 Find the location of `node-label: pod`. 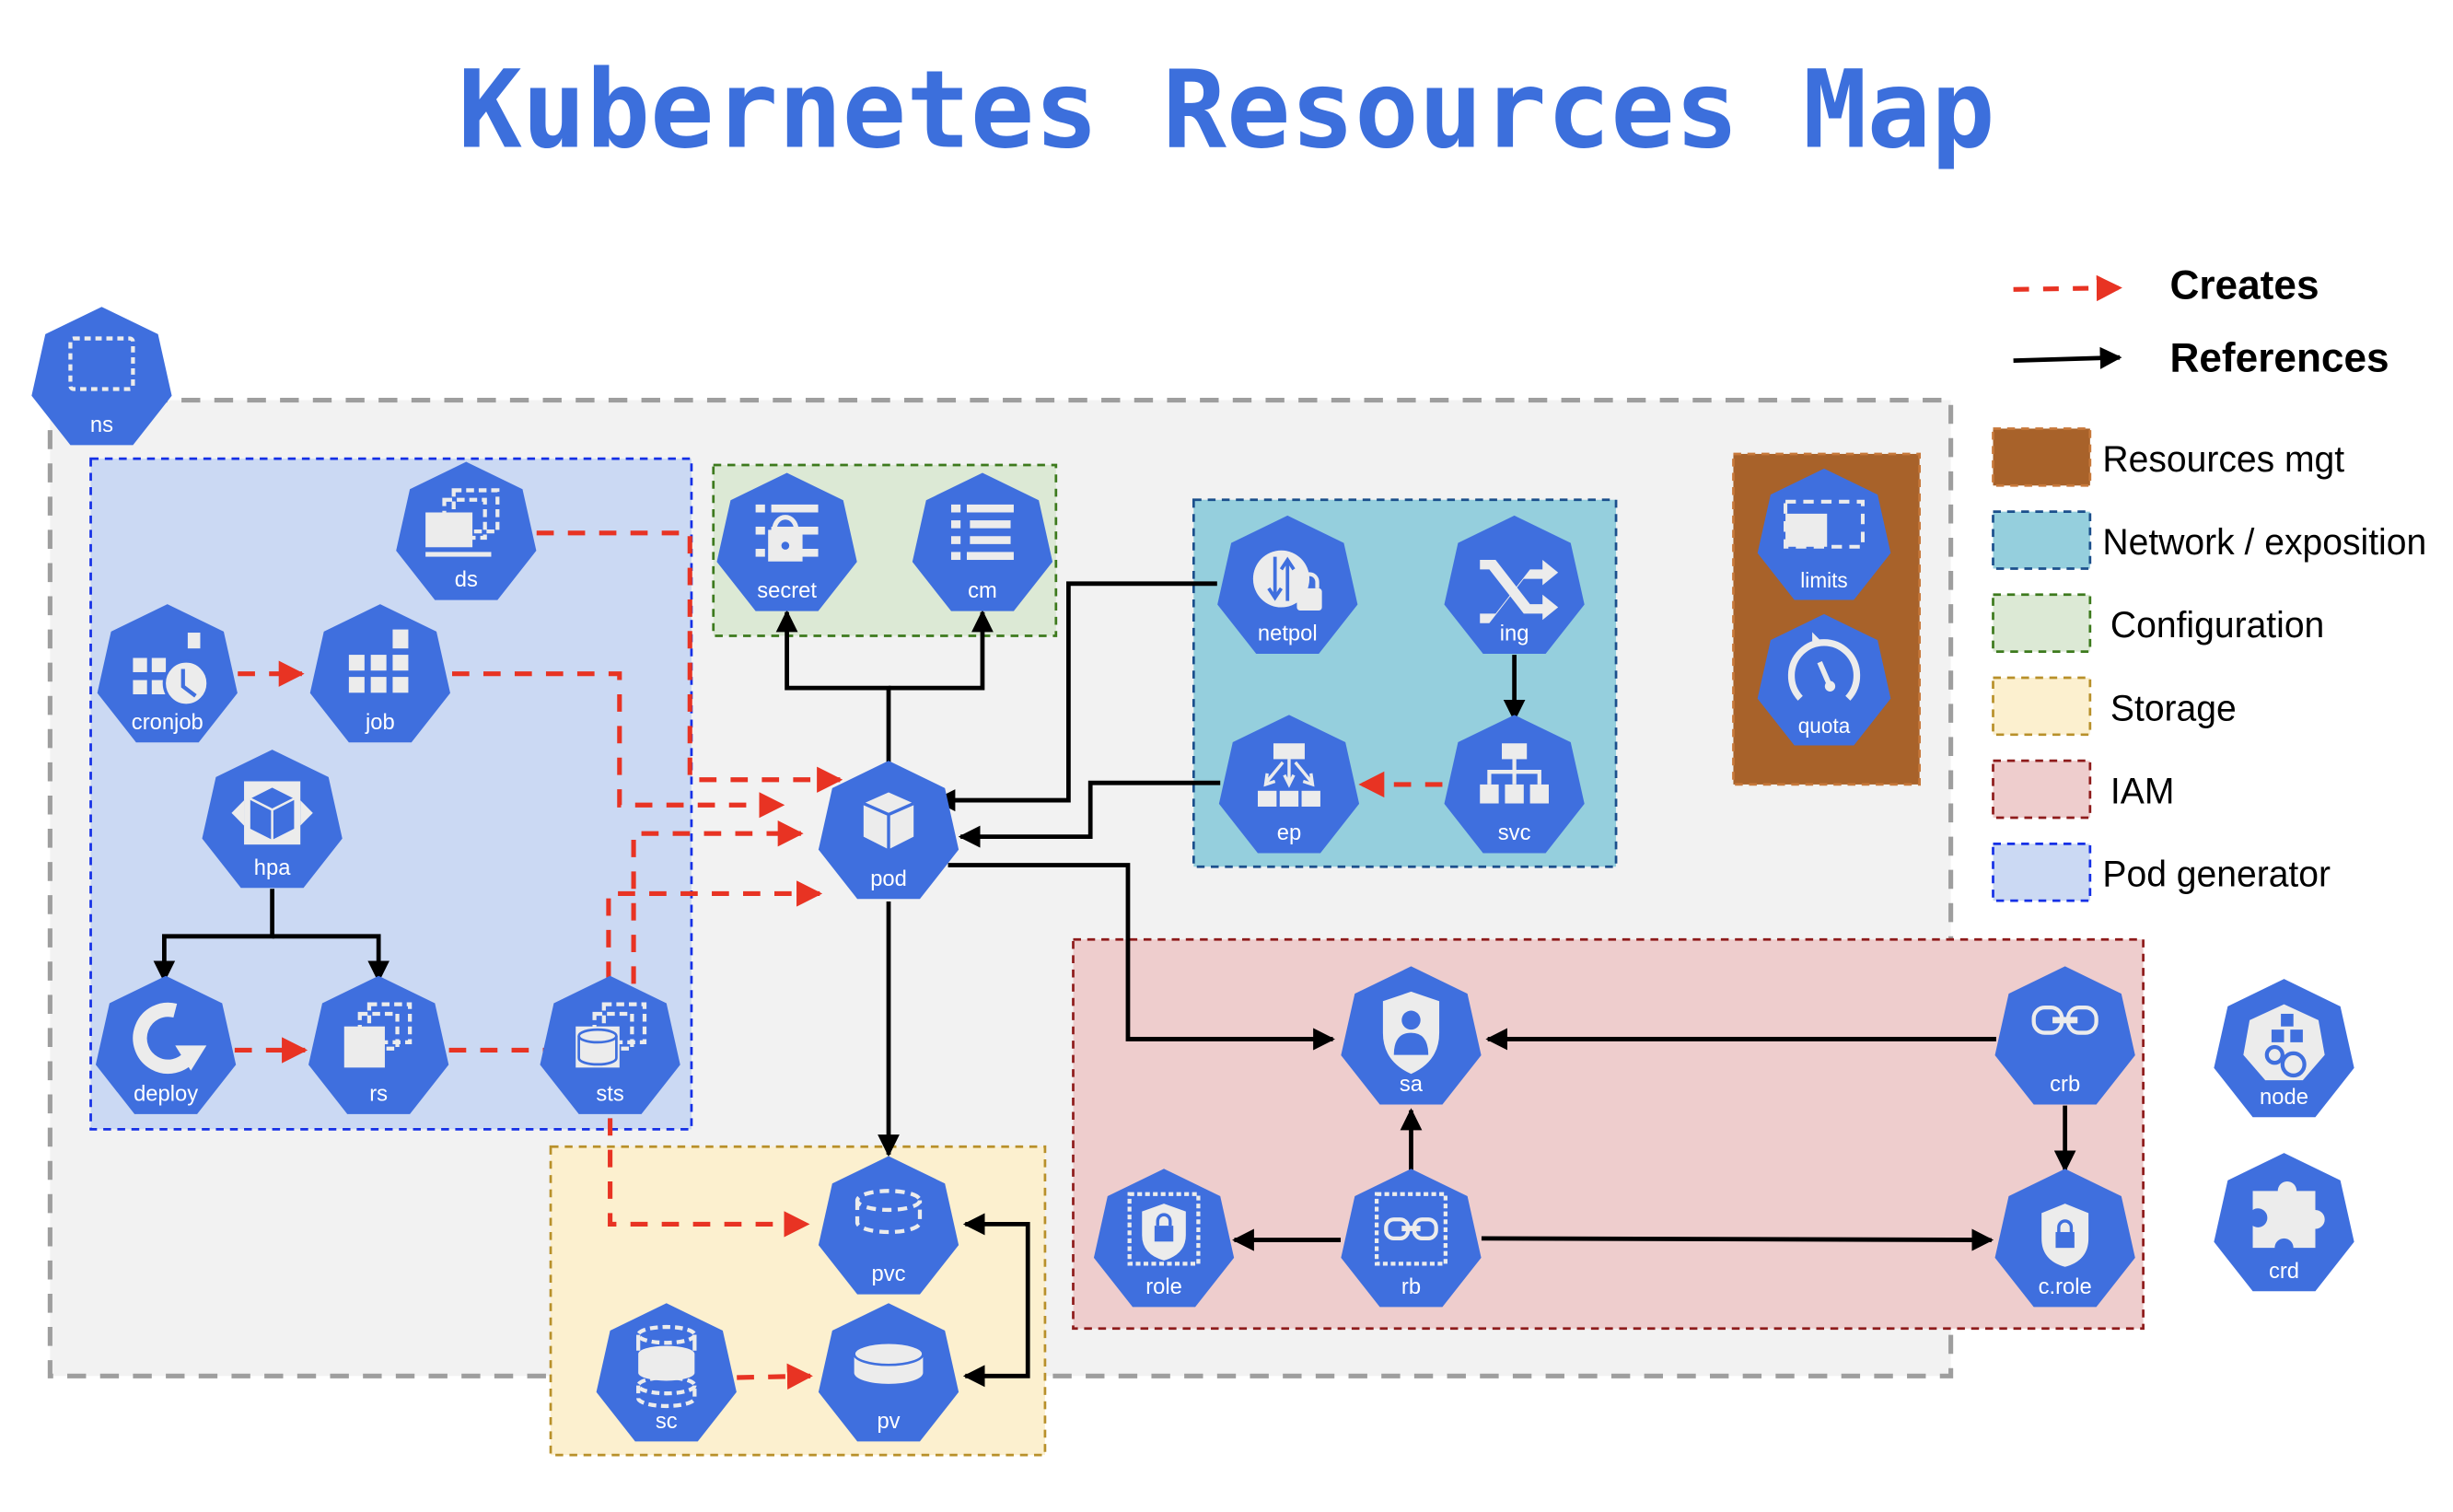

node-label: pod is located at coordinates (888, 879).